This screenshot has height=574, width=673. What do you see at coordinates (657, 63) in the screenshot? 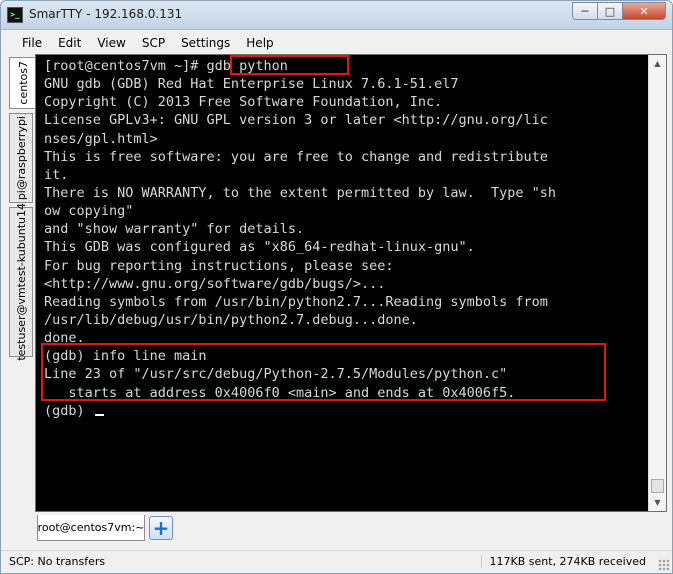
I see `scroll-up-icon: ▲` at bounding box center [657, 63].